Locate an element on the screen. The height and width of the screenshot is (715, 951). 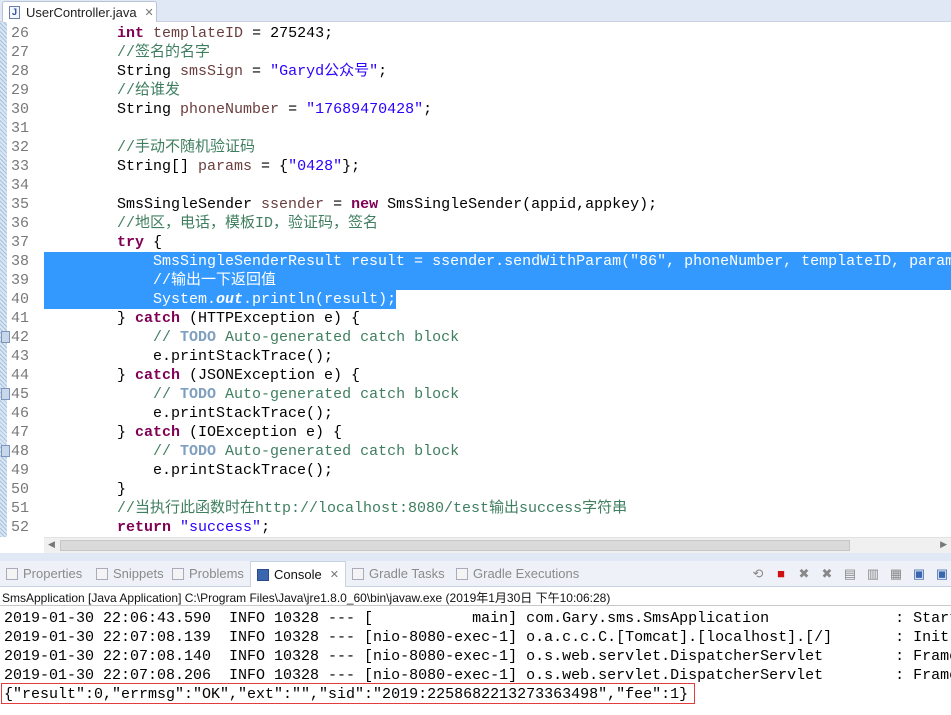
horizontal-scrollbar: ◀ ▶ is located at coordinates (497, 545).